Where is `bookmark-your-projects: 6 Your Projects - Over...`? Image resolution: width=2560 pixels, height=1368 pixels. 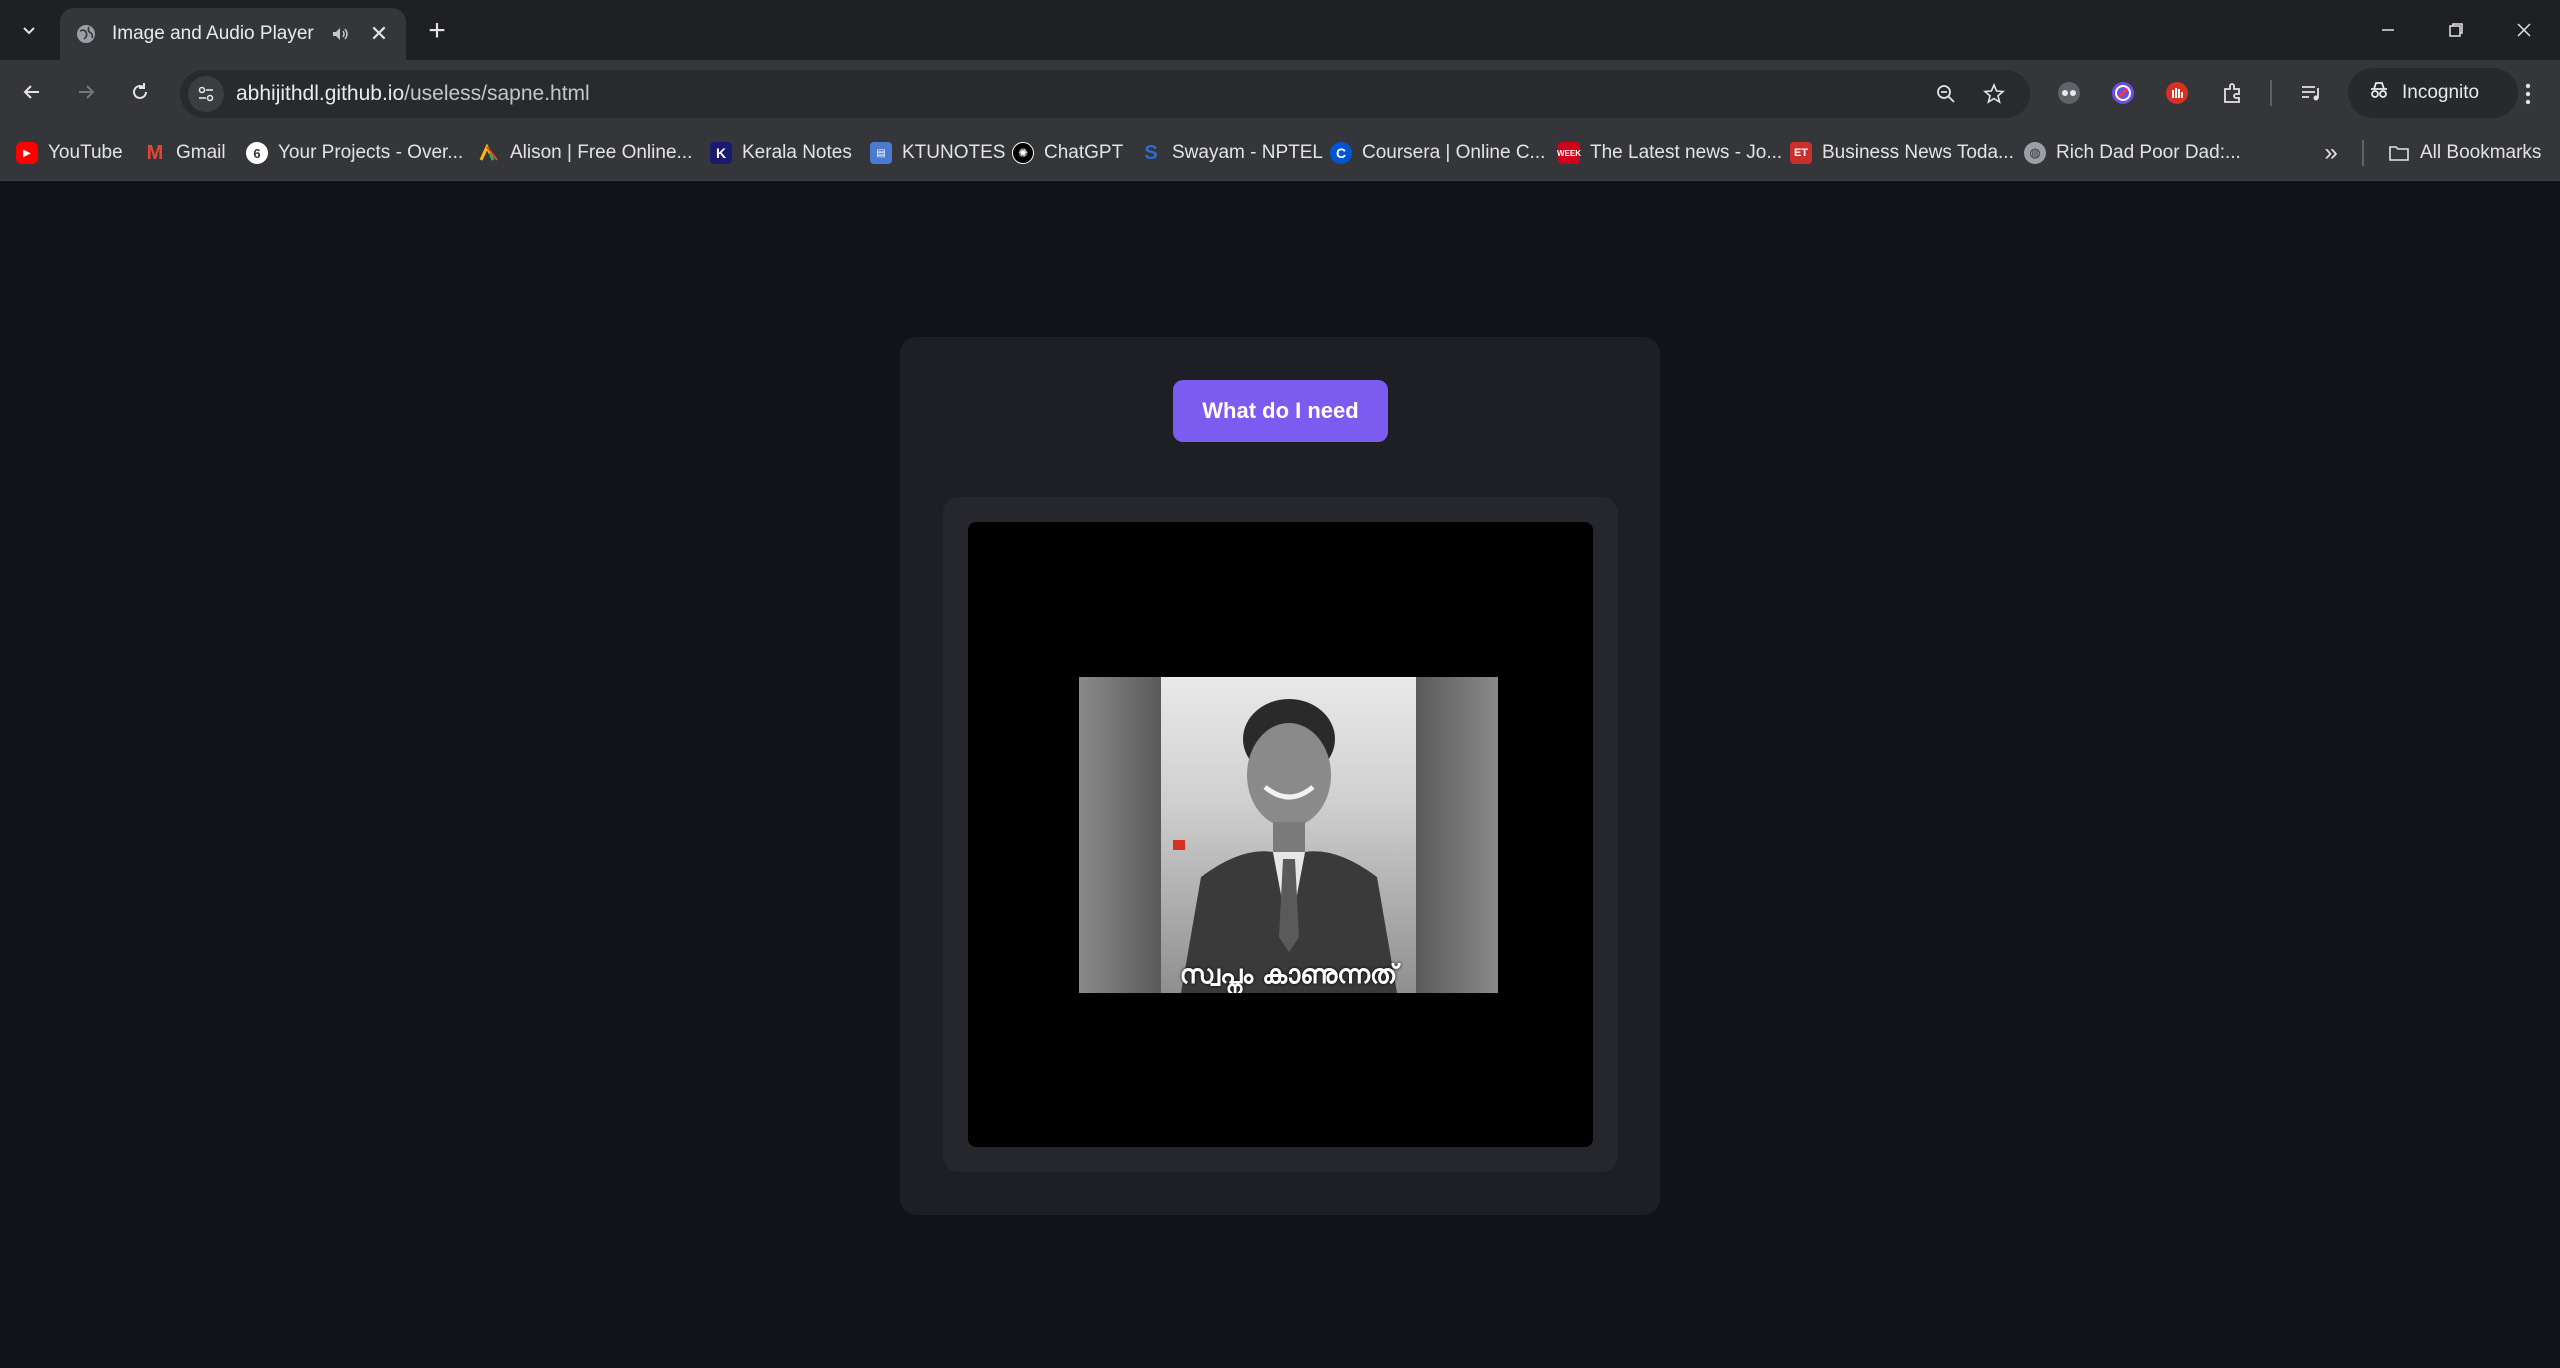 bookmark-your-projects: 6 Your Projects - Over... is located at coordinates (354, 153).